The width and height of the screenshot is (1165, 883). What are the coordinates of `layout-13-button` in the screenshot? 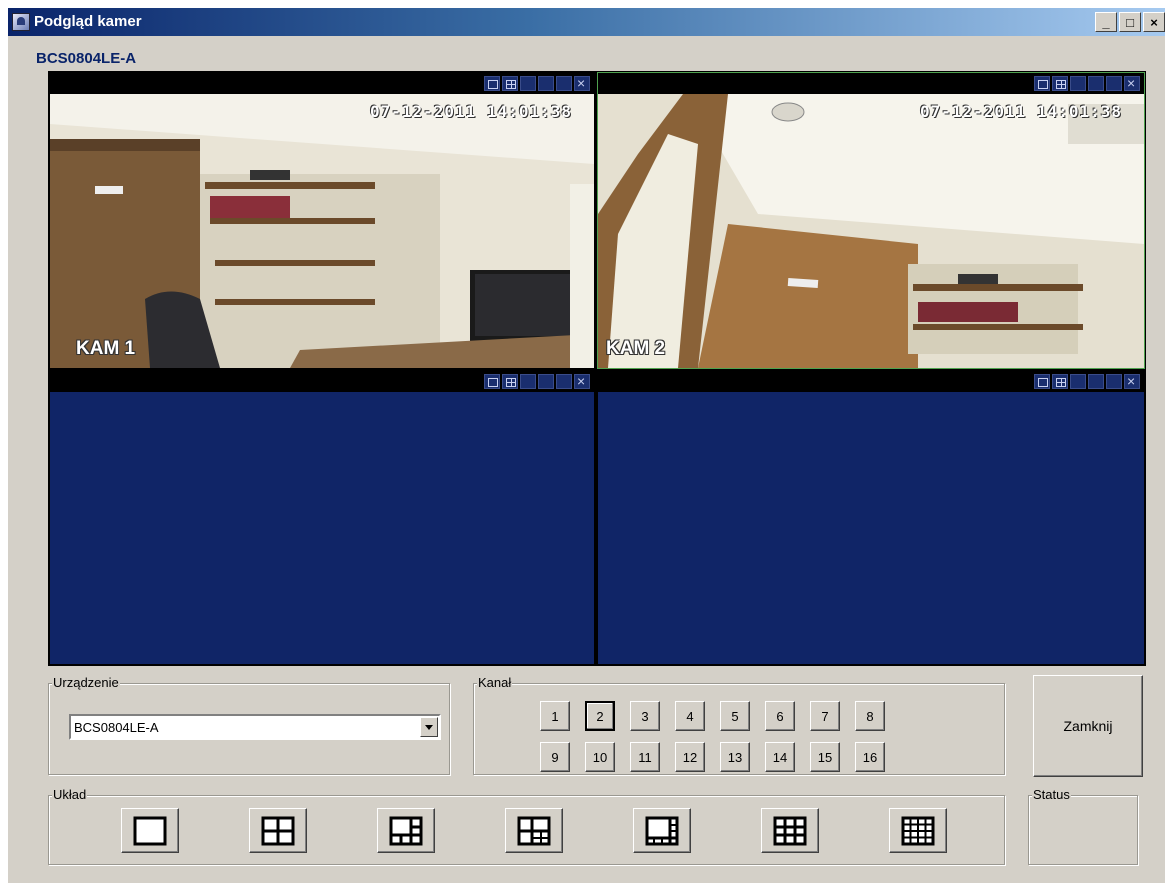 It's located at (662, 830).